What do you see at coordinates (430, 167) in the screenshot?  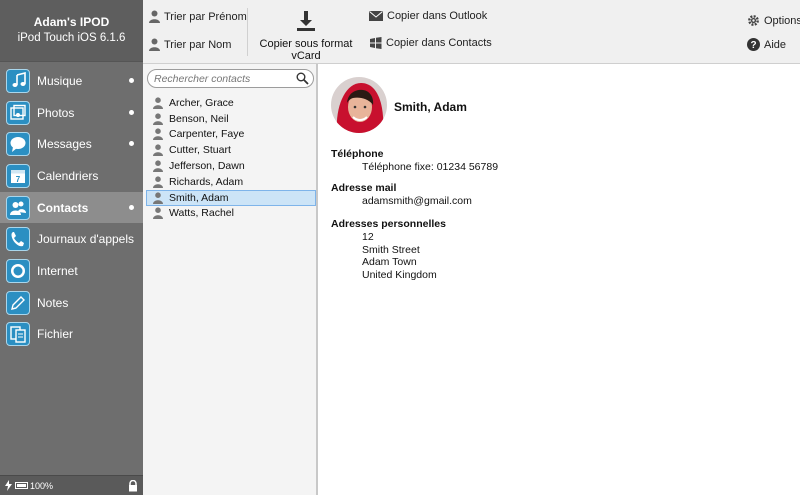 I see `phone-value: Téléphone fixe: 01234 56789` at bounding box center [430, 167].